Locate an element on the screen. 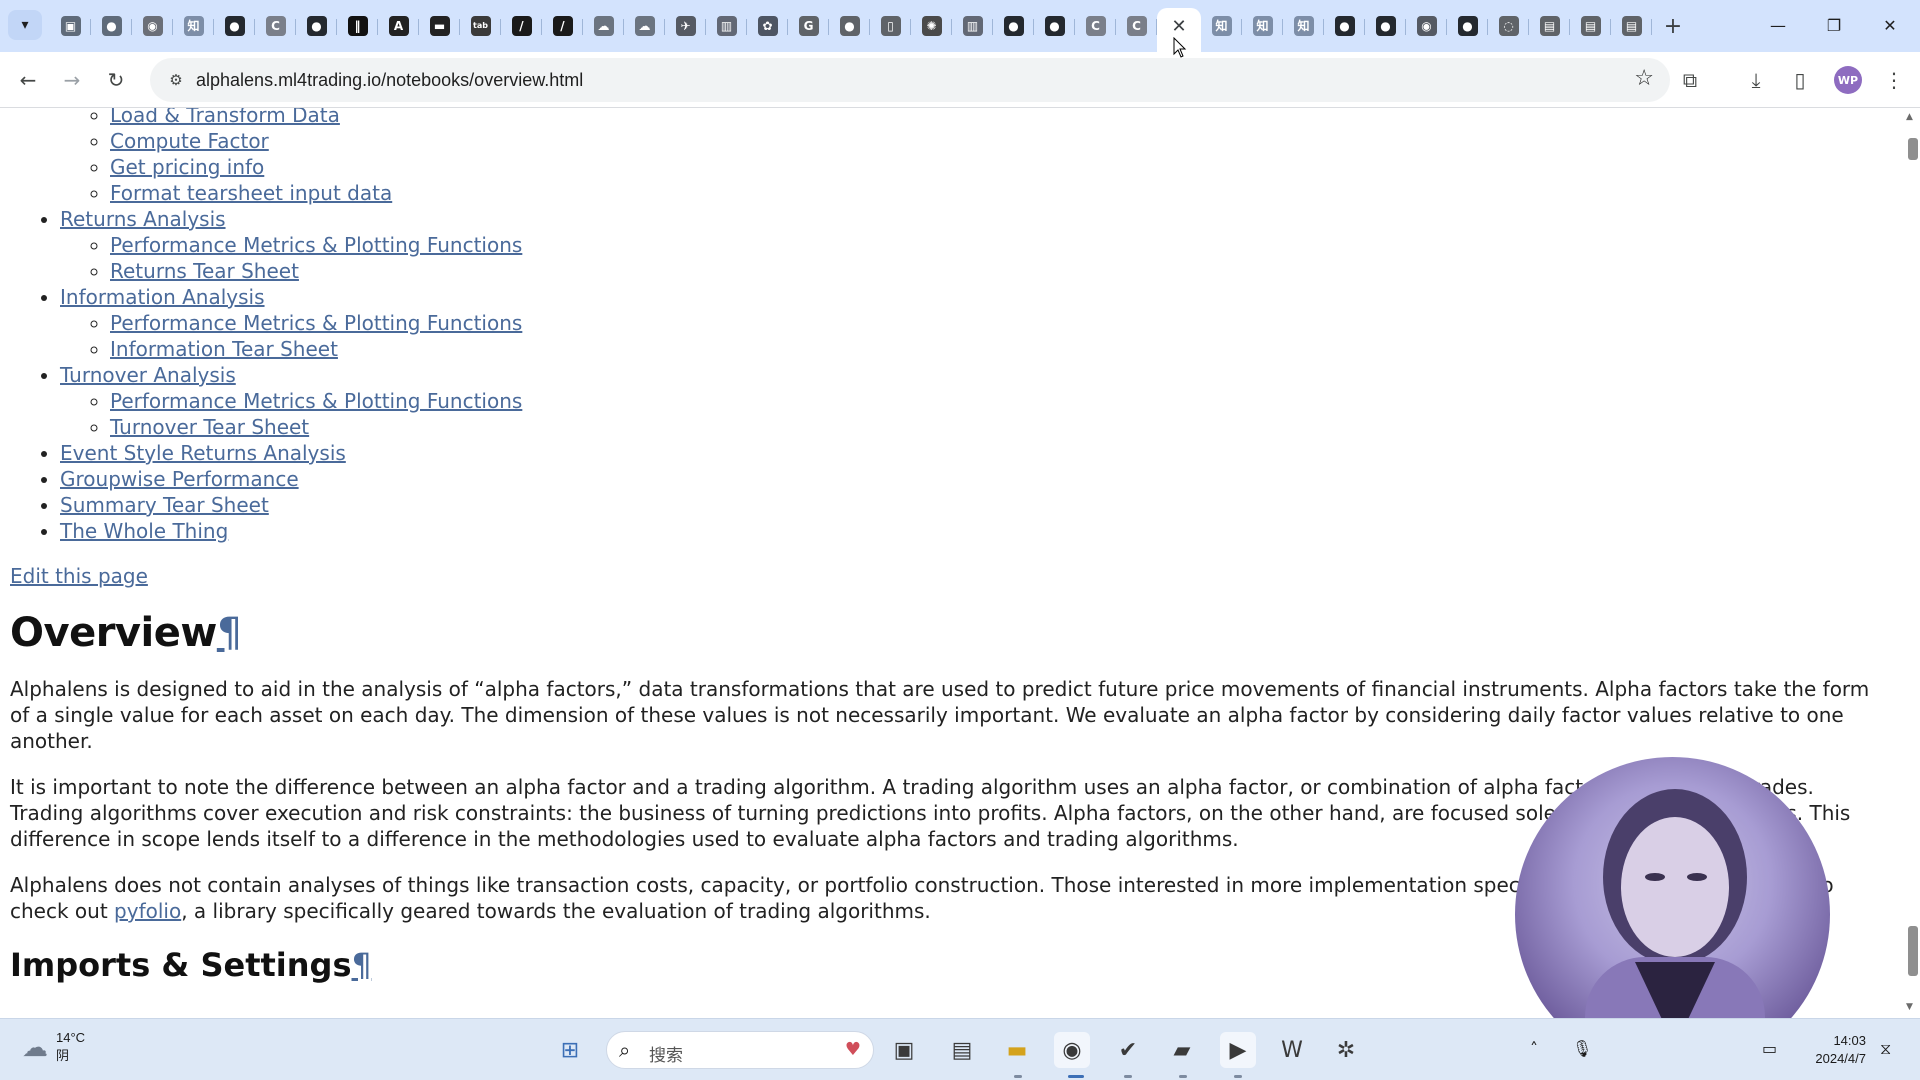 This screenshot has height=1080, width=1920. profile-avatar: WP is located at coordinates (1848, 80).